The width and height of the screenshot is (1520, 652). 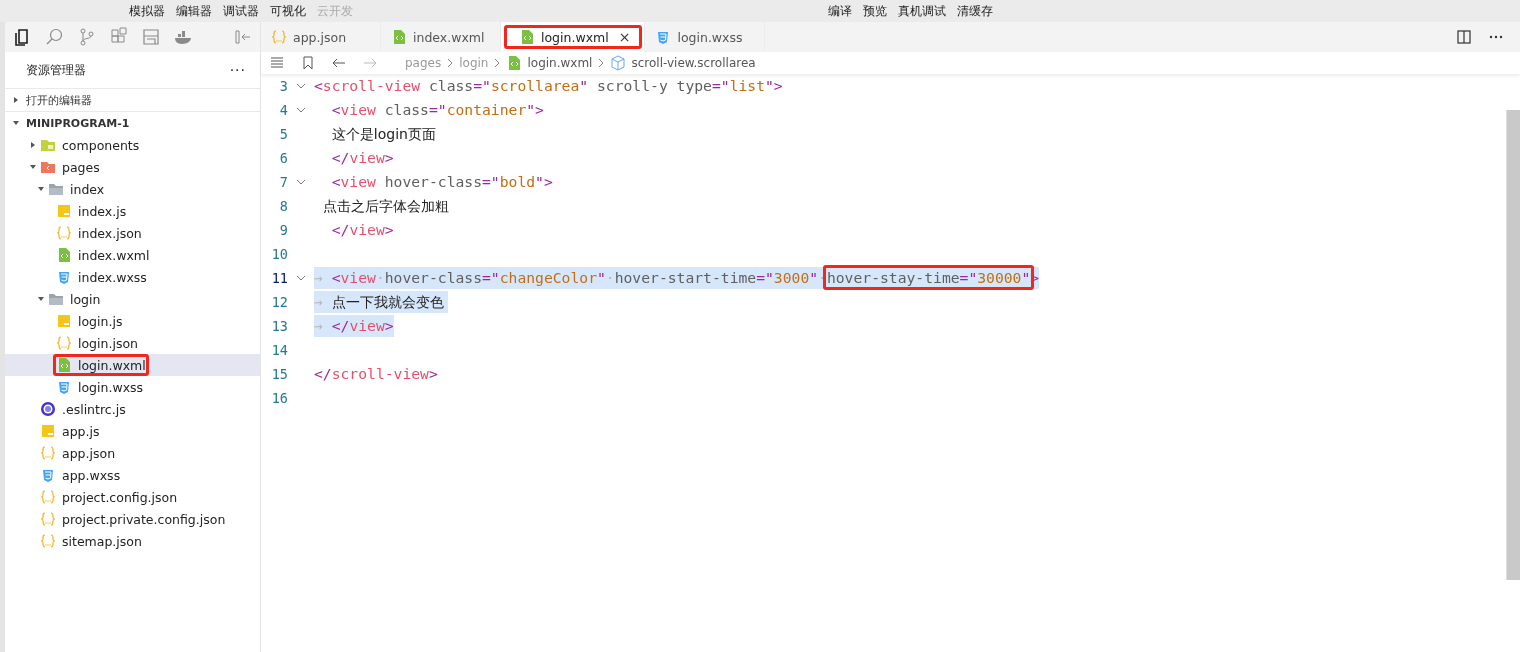 What do you see at coordinates (683, 63) in the screenshot?
I see `breadcrumb-item: scroll-view.scrollarea` at bounding box center [683, 63].